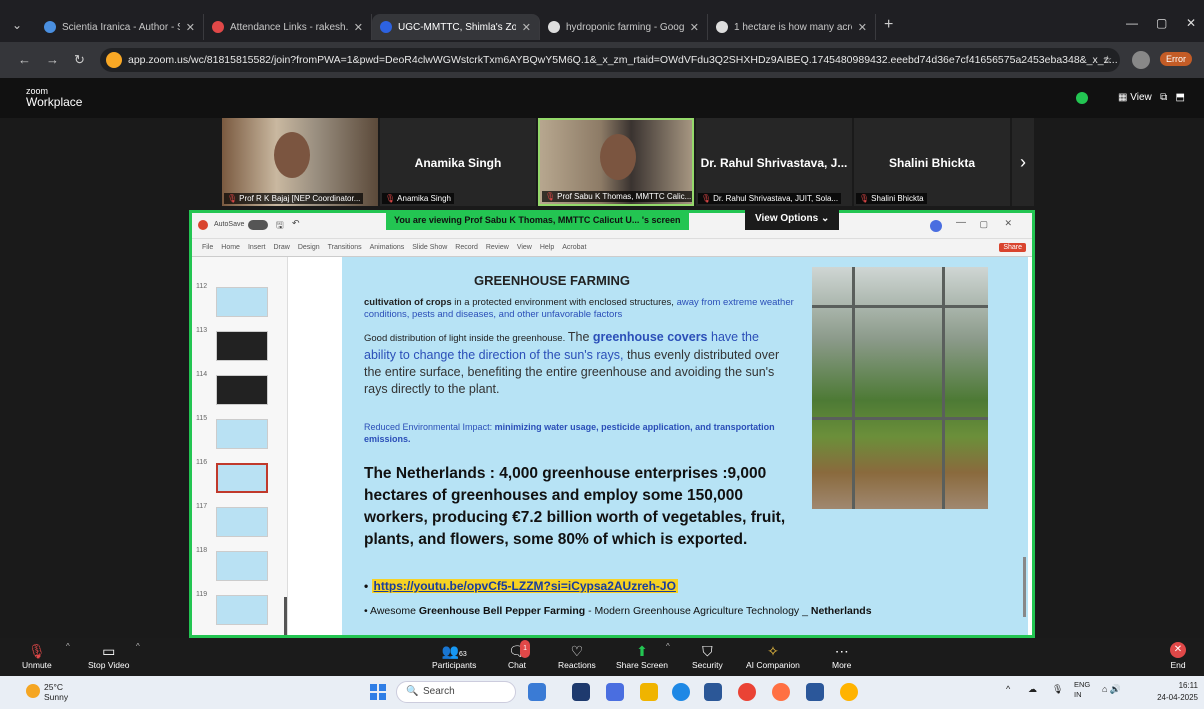  What do you see at coordinates (519, 655) in the screenshot?
I see `chat-button: 🗨 1 Chat` at bounding box center [519, 655].